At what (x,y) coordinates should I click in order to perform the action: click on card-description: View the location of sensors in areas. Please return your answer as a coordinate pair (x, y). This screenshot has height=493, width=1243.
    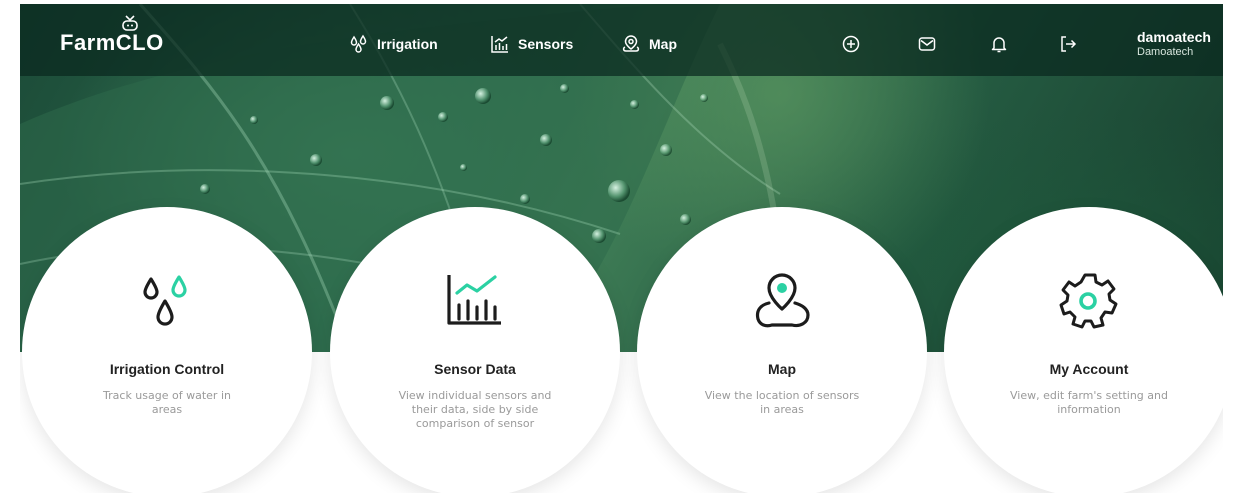
    Looking at the image, I should click on (782, 402).